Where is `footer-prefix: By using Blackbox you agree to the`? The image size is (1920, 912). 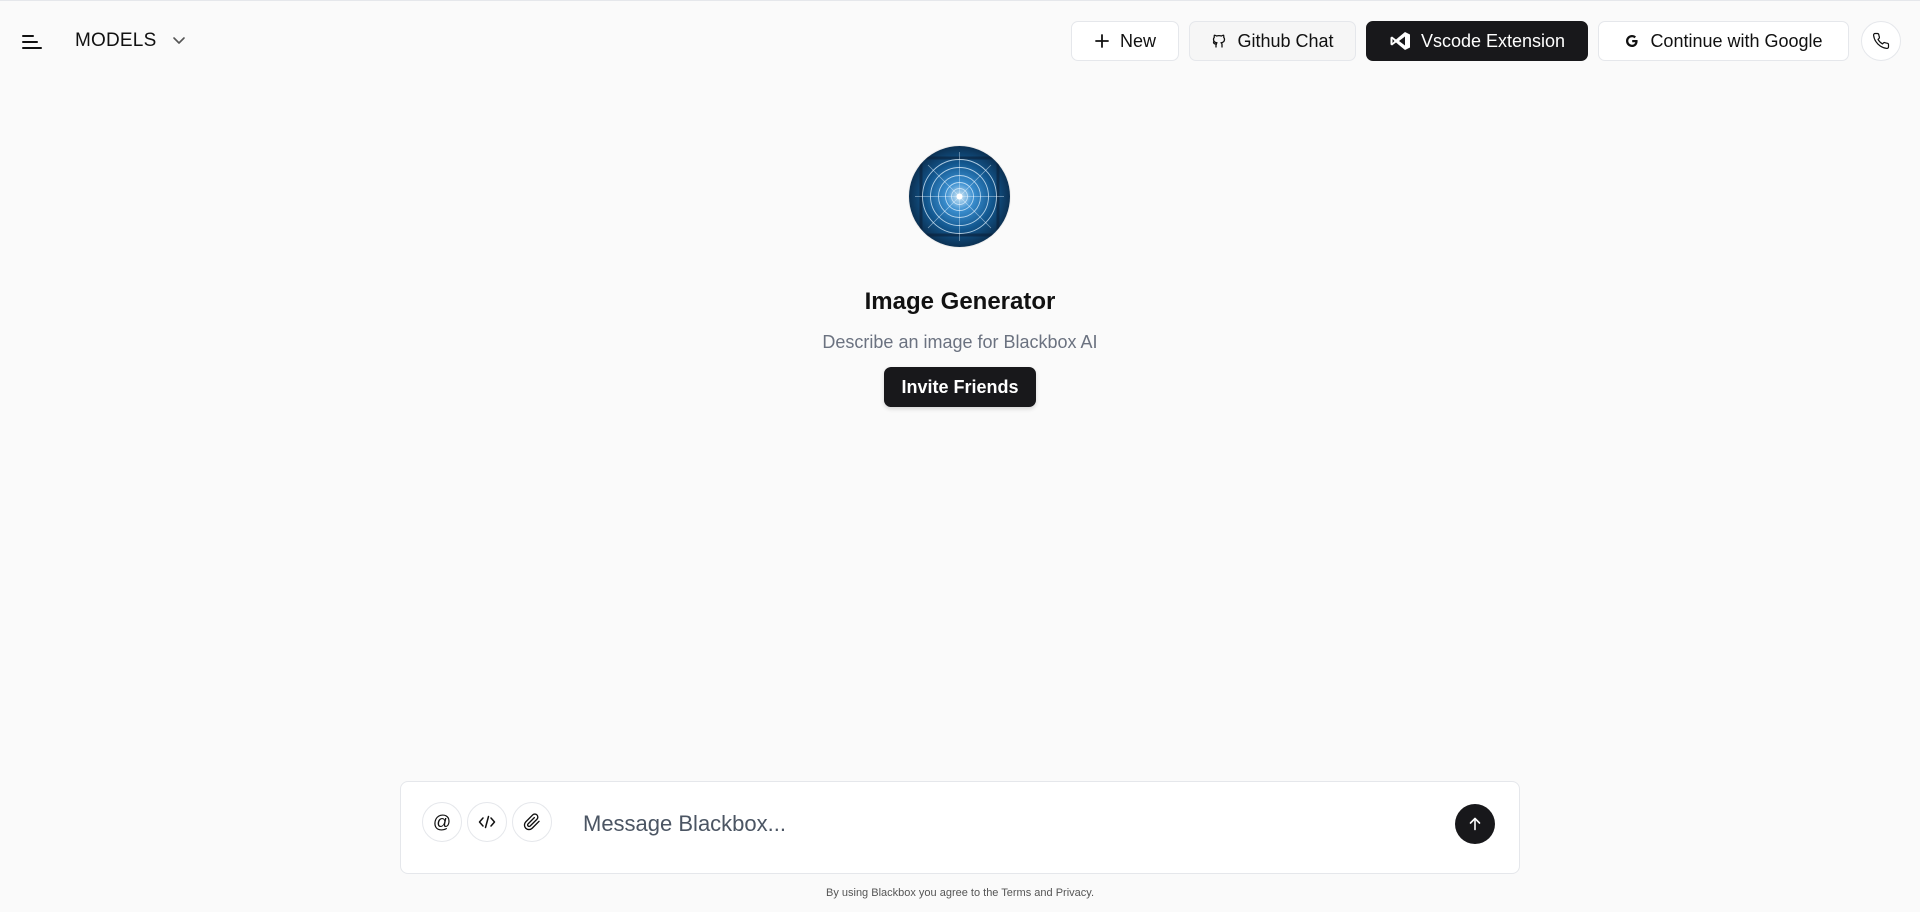
footer-prefix: By using Blackbox you agree to the is located at coordinates (913, 893).